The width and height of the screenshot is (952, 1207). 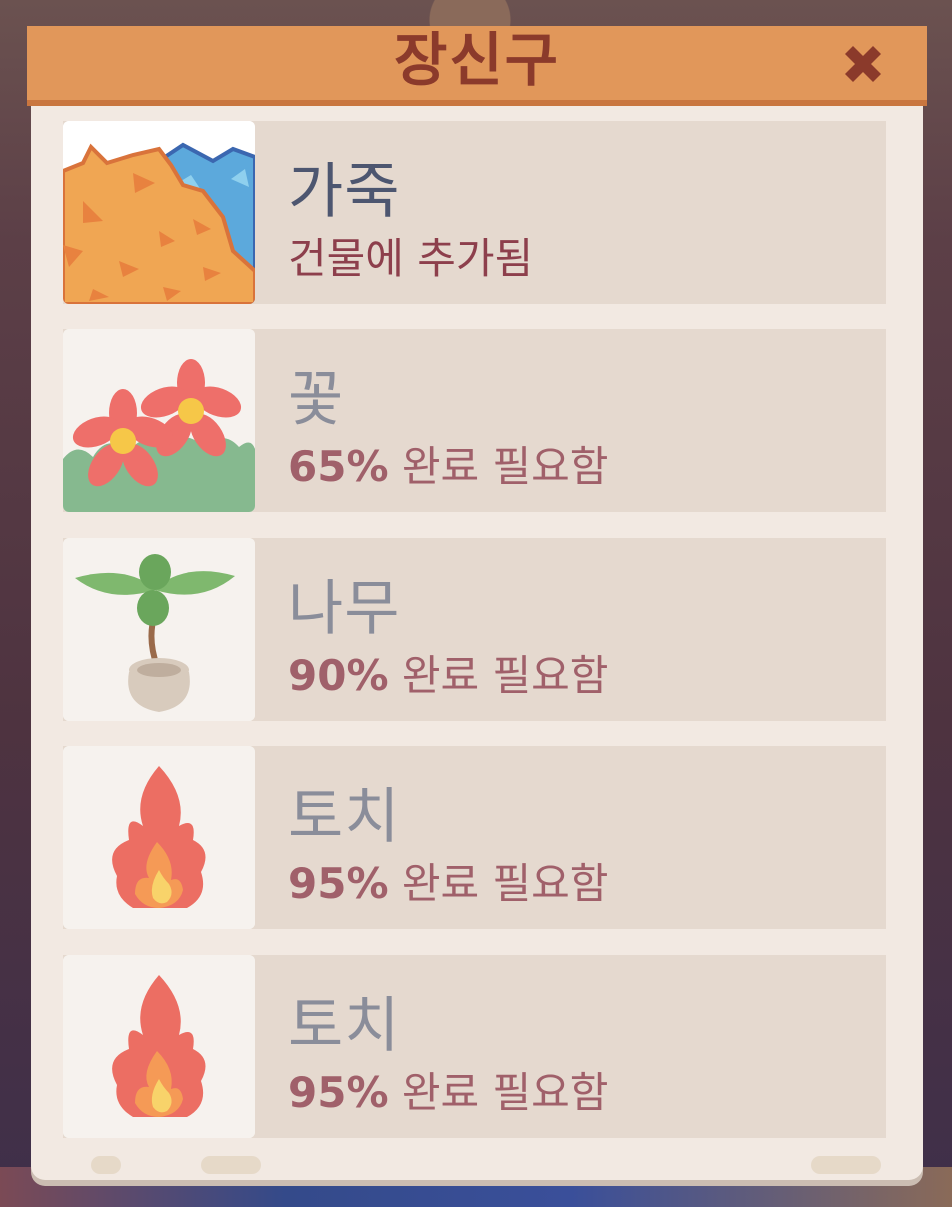 I want to click on dialog-title: 장신구, so click(x=477, y=60).